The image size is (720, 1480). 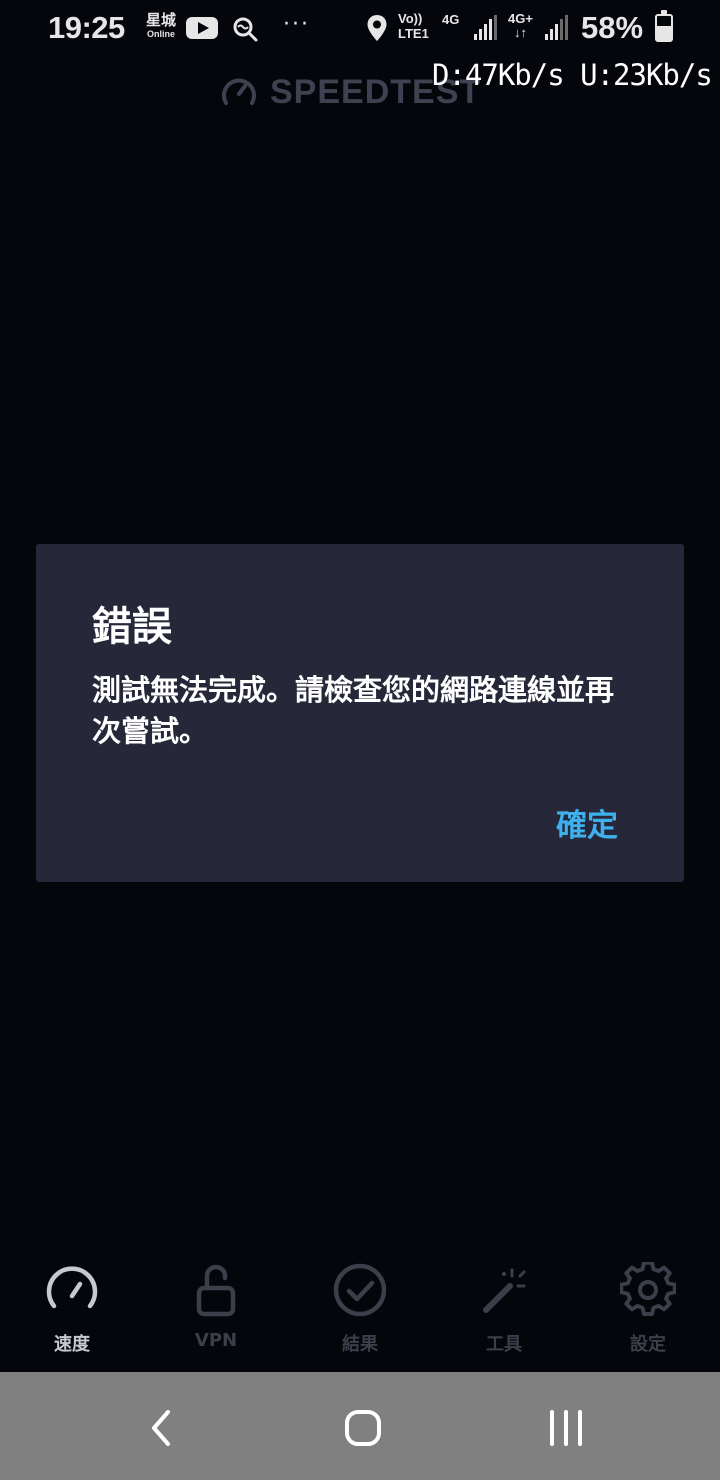 I want to click on recents-button, so click(x=566, y=1428).